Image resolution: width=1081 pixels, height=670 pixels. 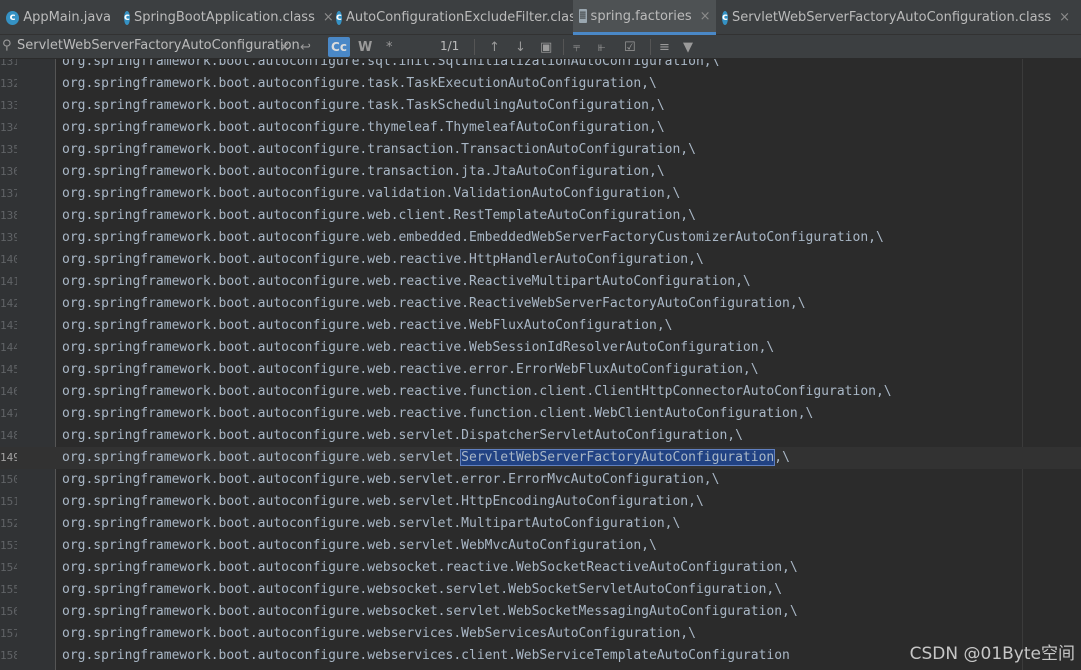 What do you see at coordinates (59, 17) in the screenshot?
I see `tab-0: c AppMain.java` at bounding box center [59, 17].